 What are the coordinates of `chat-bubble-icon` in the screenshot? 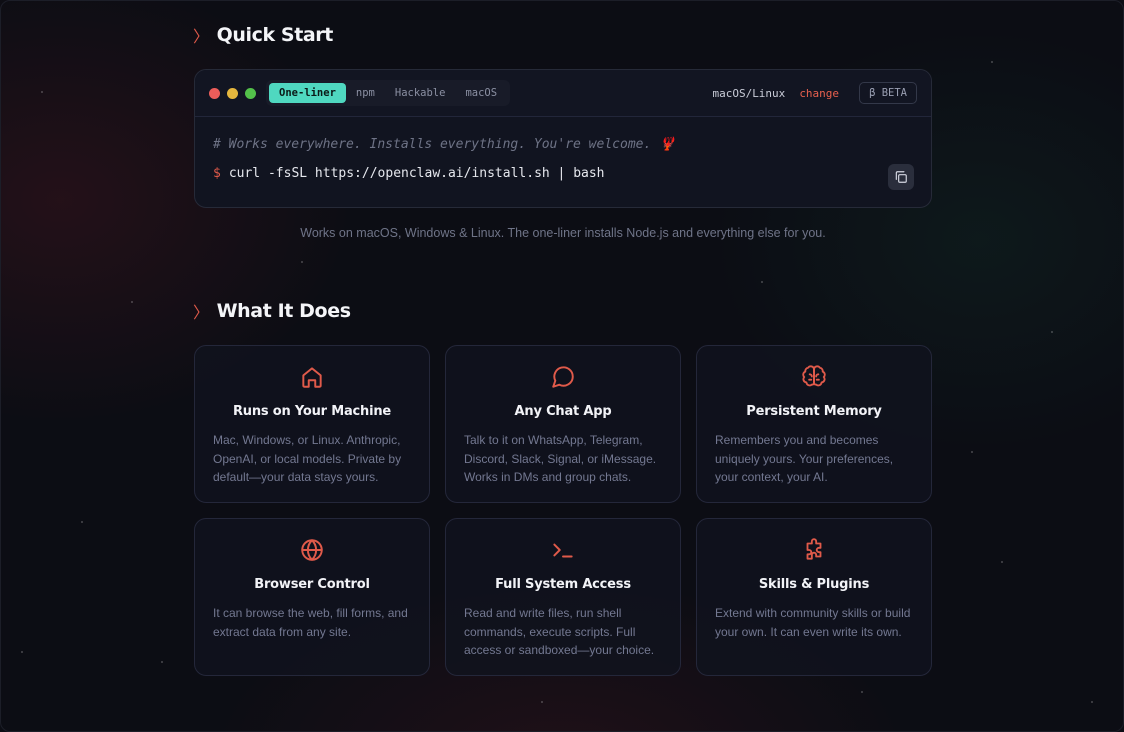 It's located at (563, 377).